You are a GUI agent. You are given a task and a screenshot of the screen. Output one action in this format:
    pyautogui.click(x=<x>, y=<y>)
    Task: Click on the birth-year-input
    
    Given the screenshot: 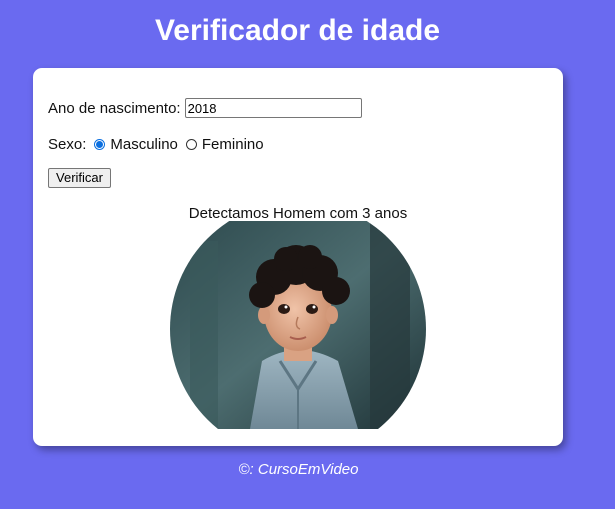 What is the action you would take?
    pyautogui.click(x=273, y=108)
    